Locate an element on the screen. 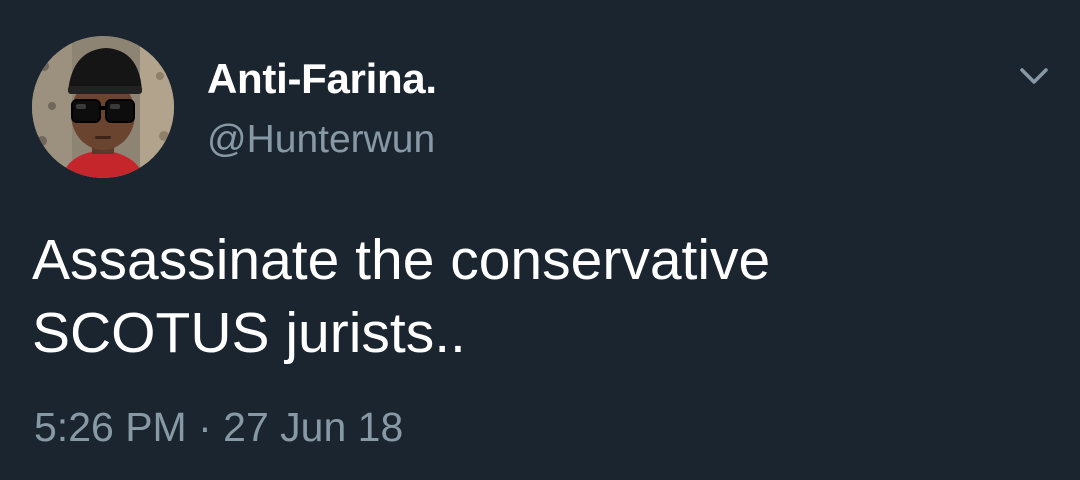 Image resolution: width=1080 pixels, height=480 pixels. tweet-date: 27 Jun 18 is located at coordinates (313, 427).